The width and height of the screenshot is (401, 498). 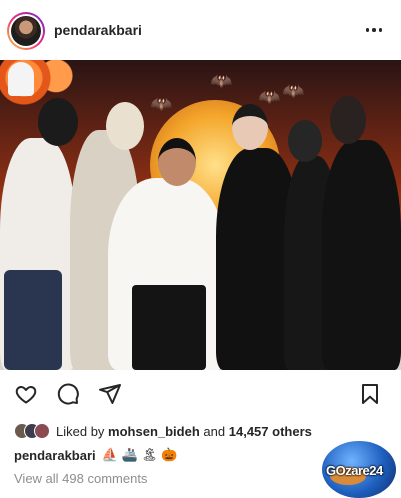 I want to click on gozare24-watermark: GOzare24, so click(x=359, y=469).